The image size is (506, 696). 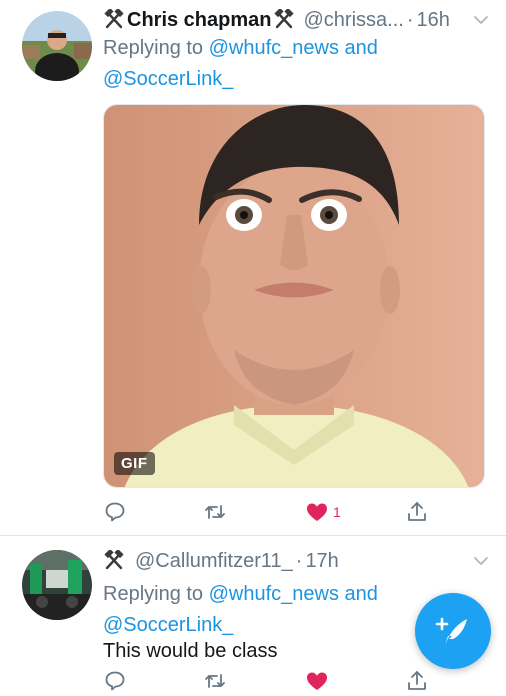 I want to click on like-button, so click(x=317, y=681).